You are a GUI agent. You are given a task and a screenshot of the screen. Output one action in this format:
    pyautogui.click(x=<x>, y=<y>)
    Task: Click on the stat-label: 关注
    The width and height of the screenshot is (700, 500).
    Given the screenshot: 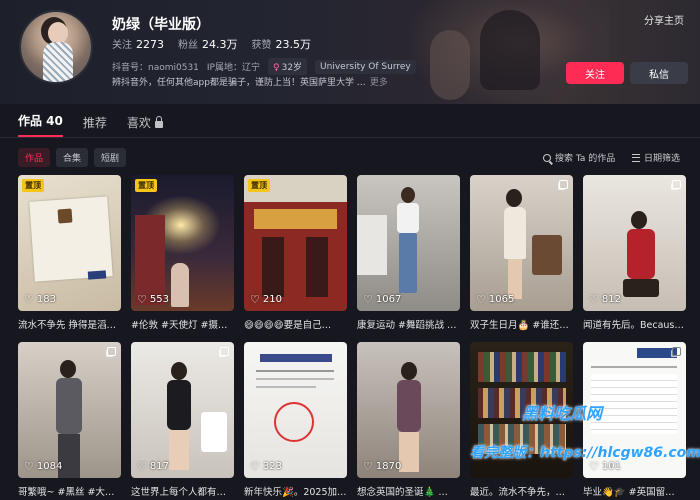 What is the action you would take?
    pyautogui.click(x=122, y=45)
    